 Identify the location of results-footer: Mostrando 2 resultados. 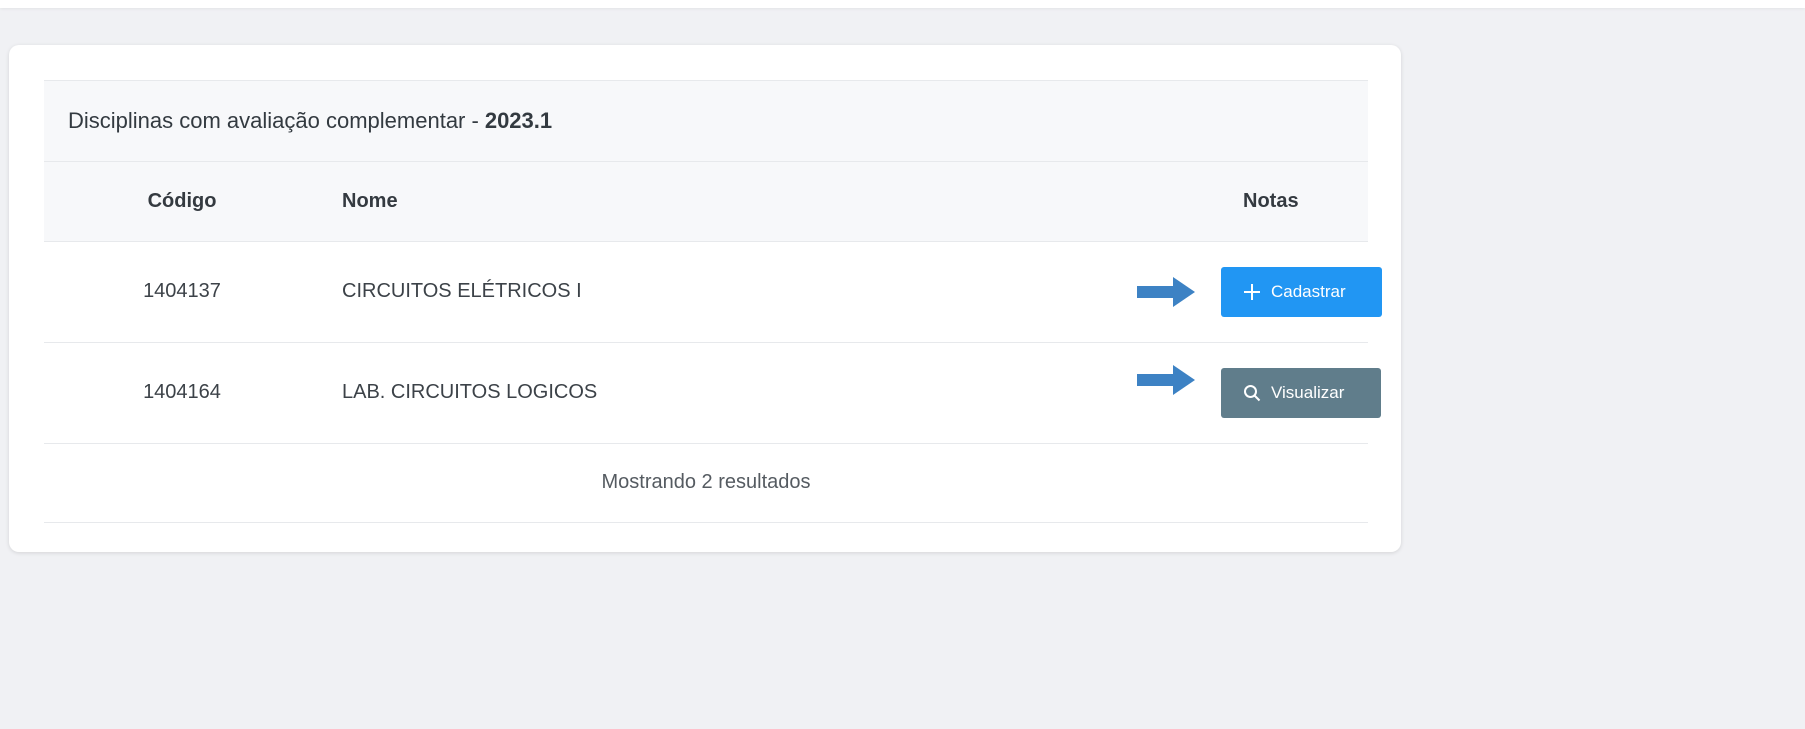
(706, 483).